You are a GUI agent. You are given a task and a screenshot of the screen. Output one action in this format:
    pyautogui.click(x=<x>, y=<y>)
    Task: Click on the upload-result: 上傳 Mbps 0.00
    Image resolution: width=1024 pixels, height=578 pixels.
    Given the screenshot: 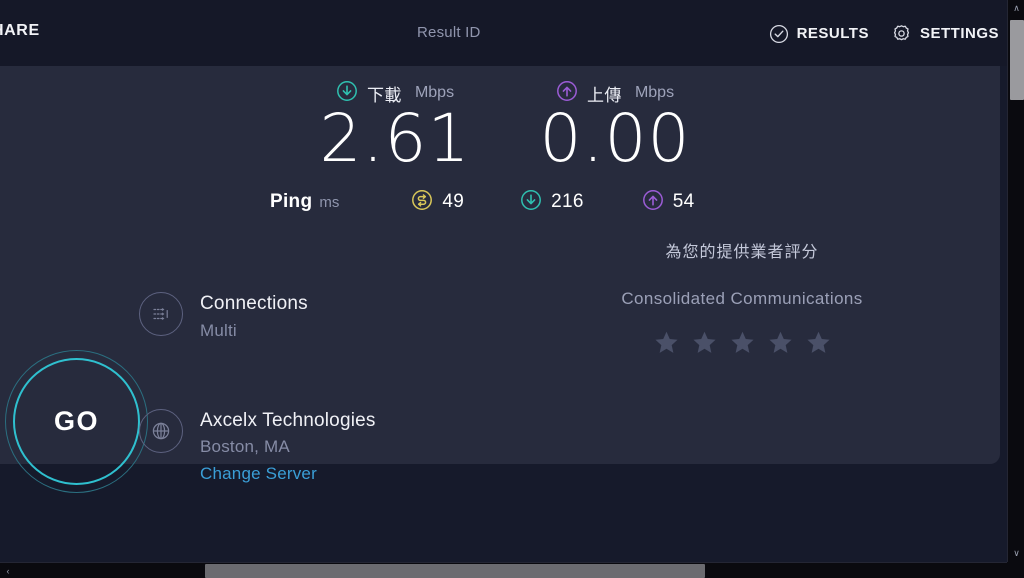 What is the action you would take?
    pyautogui.click(x=615, y=127)
    